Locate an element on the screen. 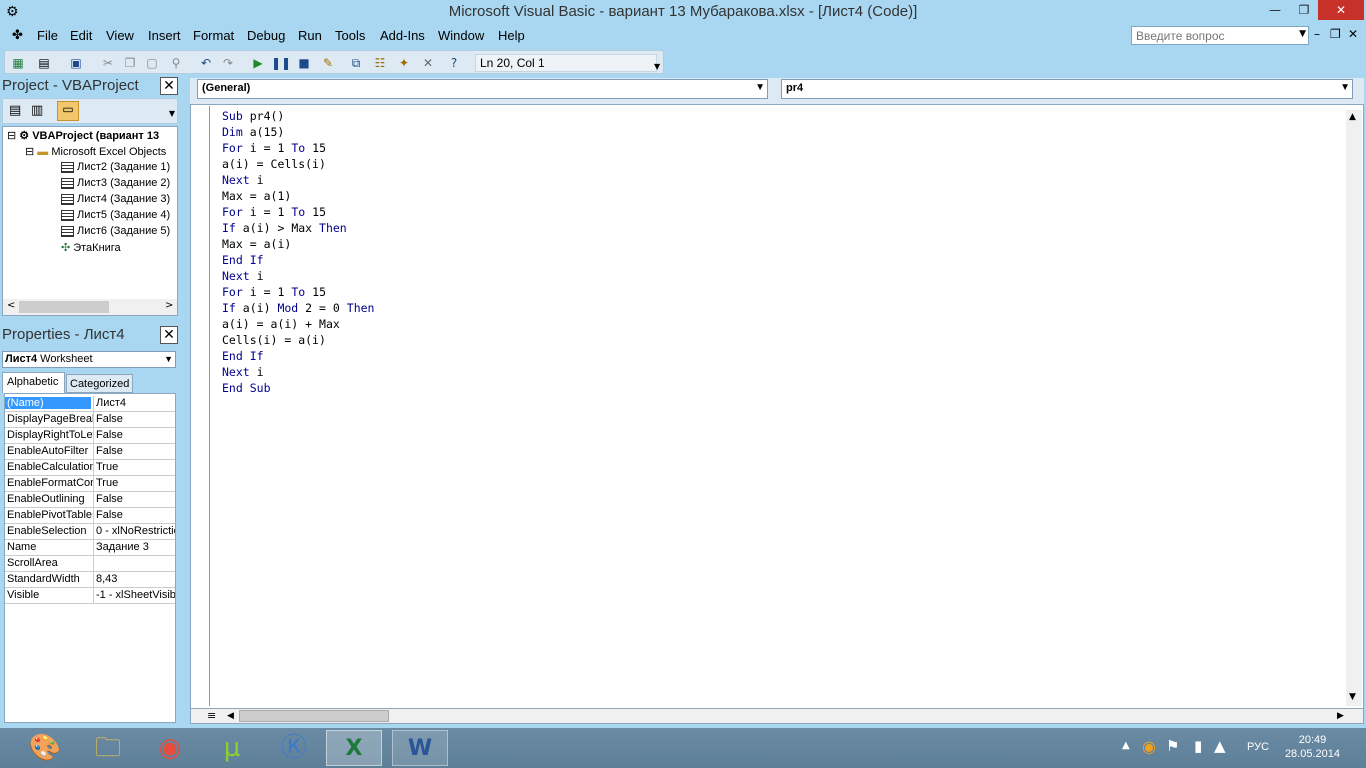 This screenshot has height=768, width=1366. break-icon: ❚❚ is located at coordinates (281, 63).